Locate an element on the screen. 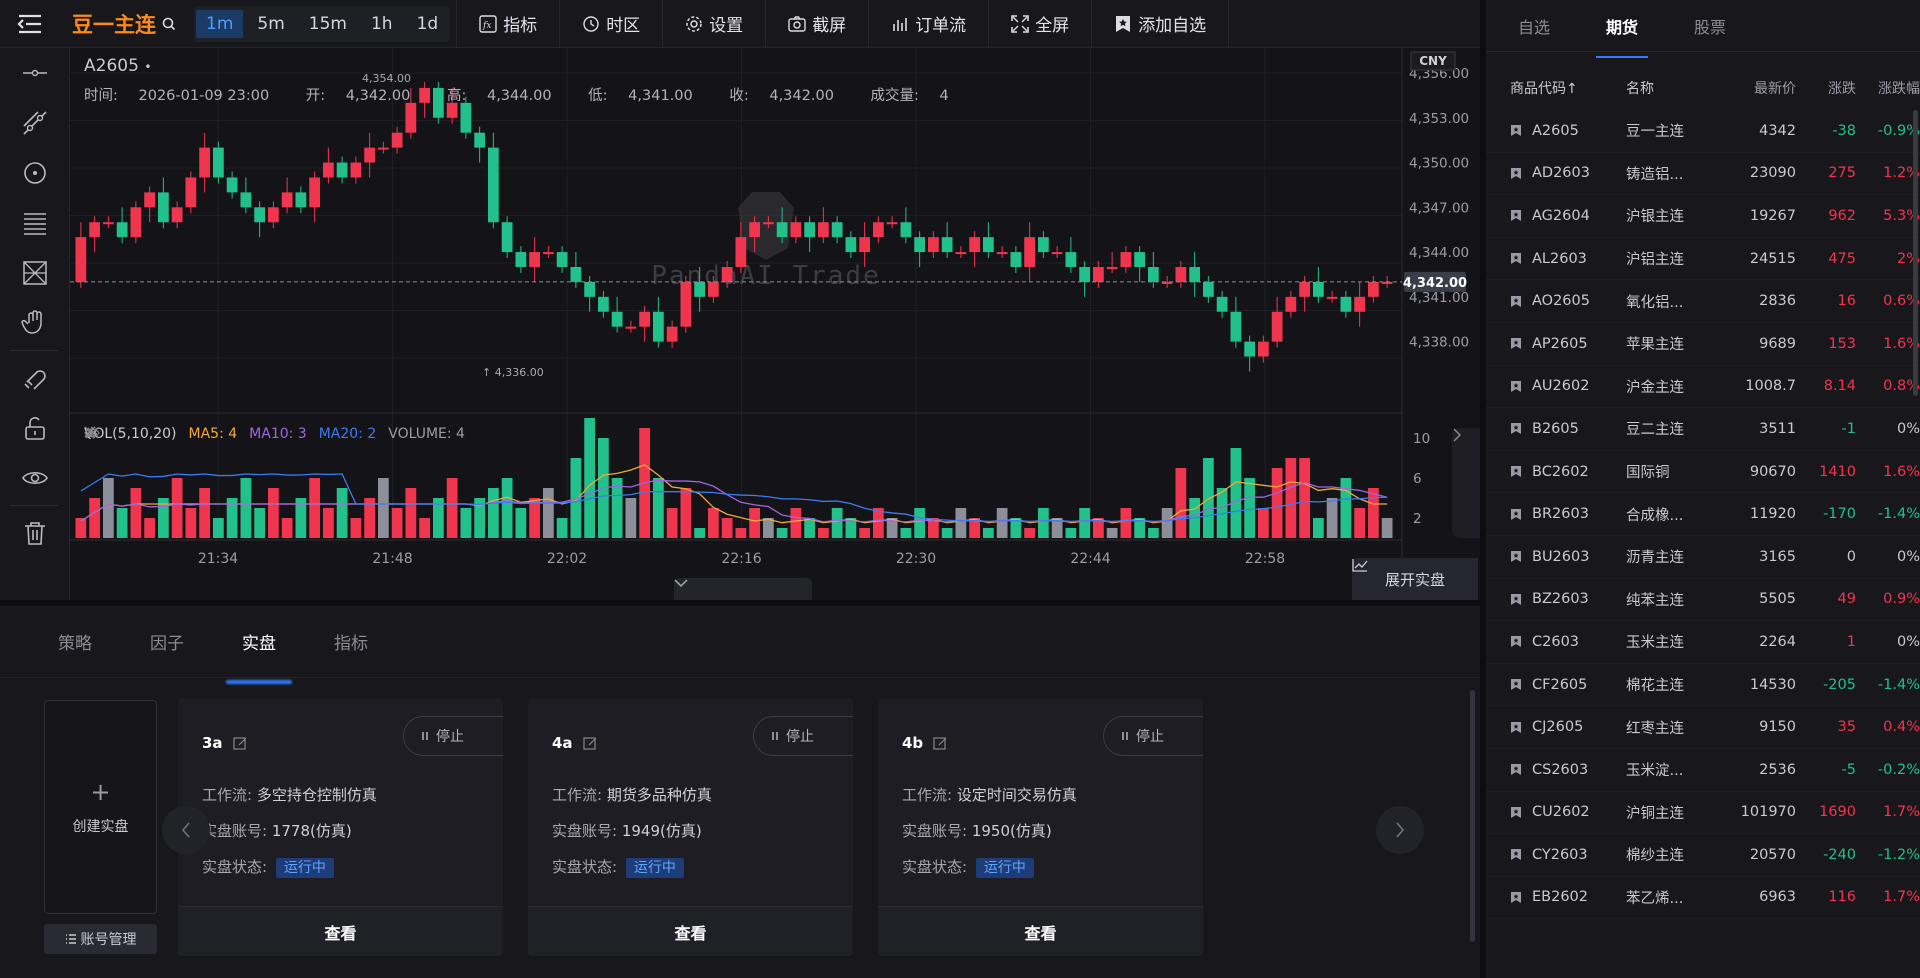 The width and height of the screenshot is (1920, 978). interval-1m: 1m is located at coordinates (220, 23).